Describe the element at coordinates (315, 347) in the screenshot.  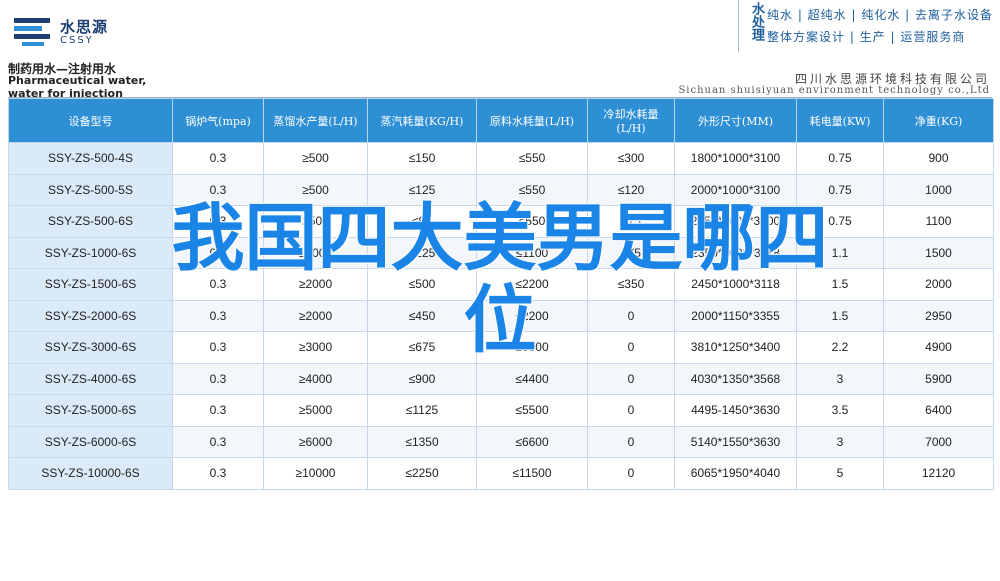
I see `table-cell: ≥3000` at that location.